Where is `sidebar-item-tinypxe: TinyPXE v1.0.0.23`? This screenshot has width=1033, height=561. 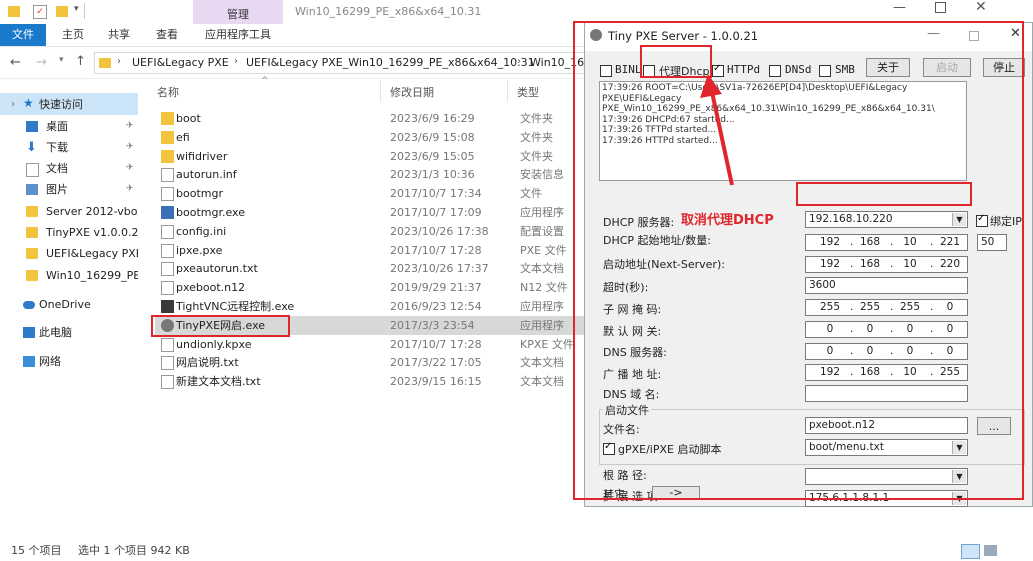
sidebar-item-tinypxe: TinyPXE v1.0.0.23 is located at coordinates (70, 232).